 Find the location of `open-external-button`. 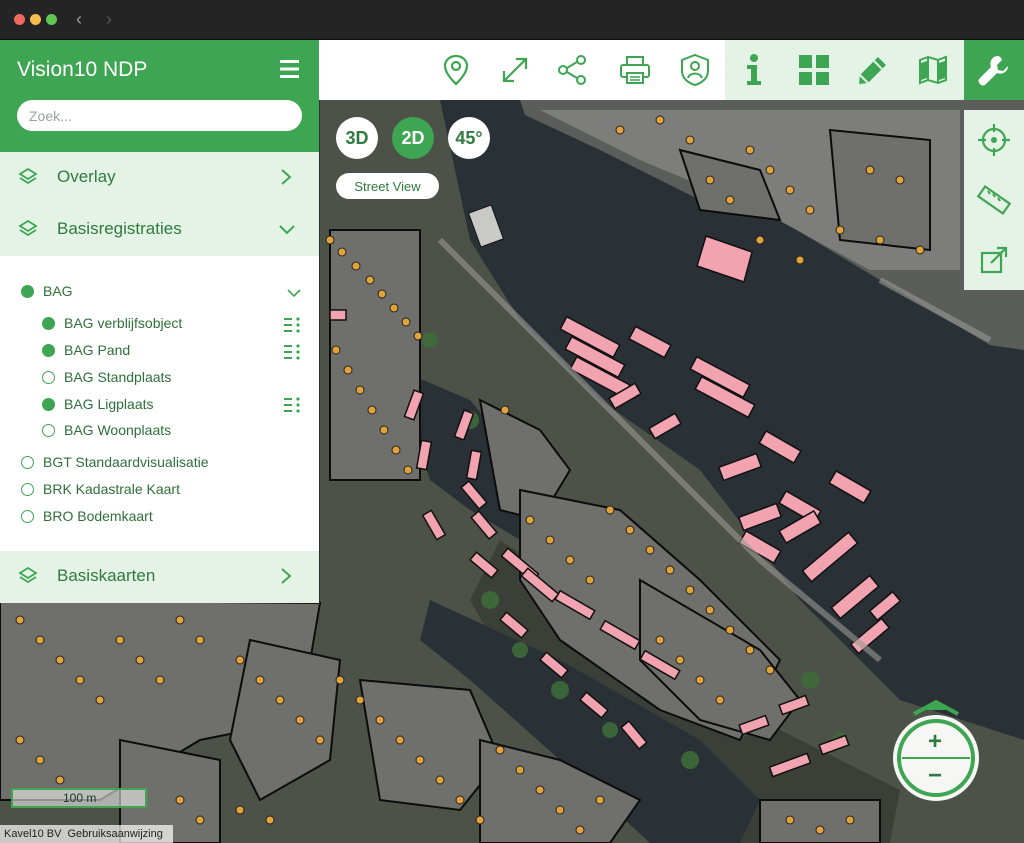

open-external-button is located at coordinates (994, 260).